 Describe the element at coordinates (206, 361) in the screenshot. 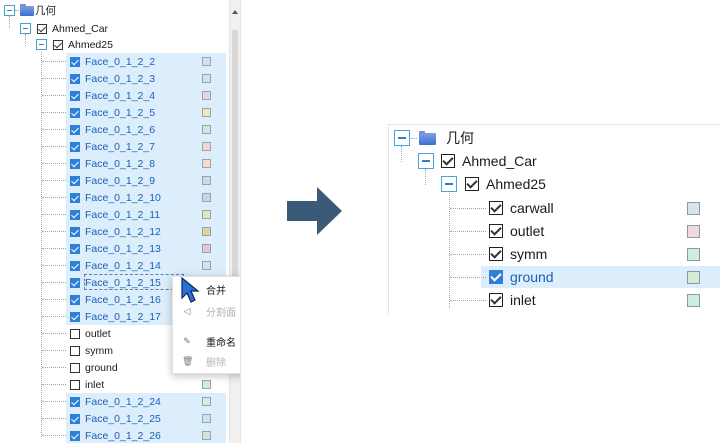

I see `menu-item-delete: 🗑 删除` at that location.